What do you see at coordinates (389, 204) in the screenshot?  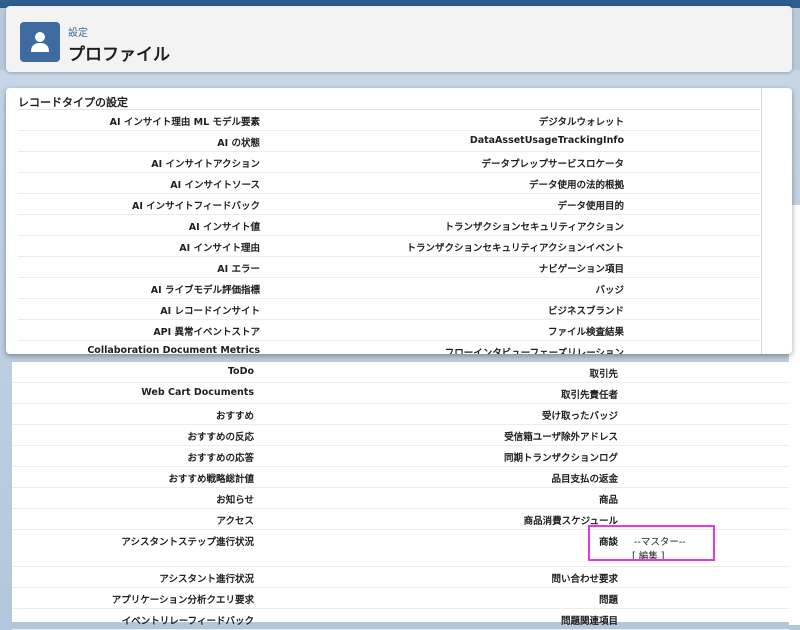 I see `table-row: AI インサイトフィードバック データ使用目的` at bounding box center [389, 204].